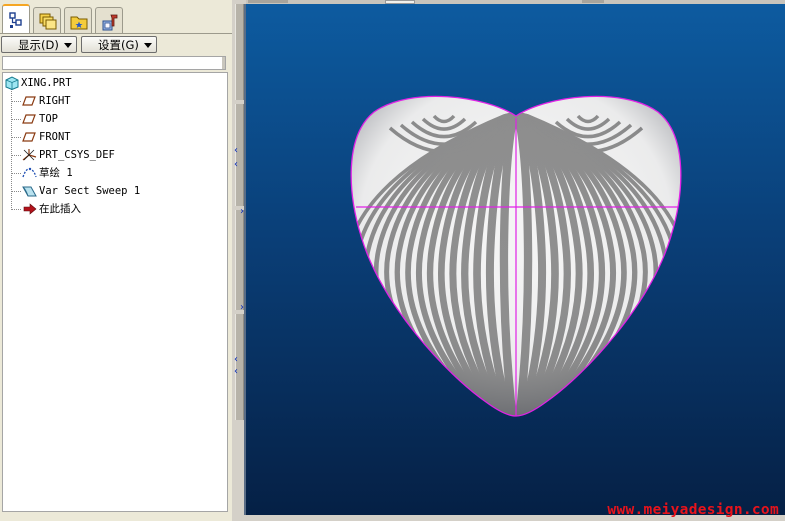 The width and height of the screenshot is (785, 521). Describe the element at coordinates (60, 209) in the screenshot. I see `tree-item-label: 在此插入` at that location.